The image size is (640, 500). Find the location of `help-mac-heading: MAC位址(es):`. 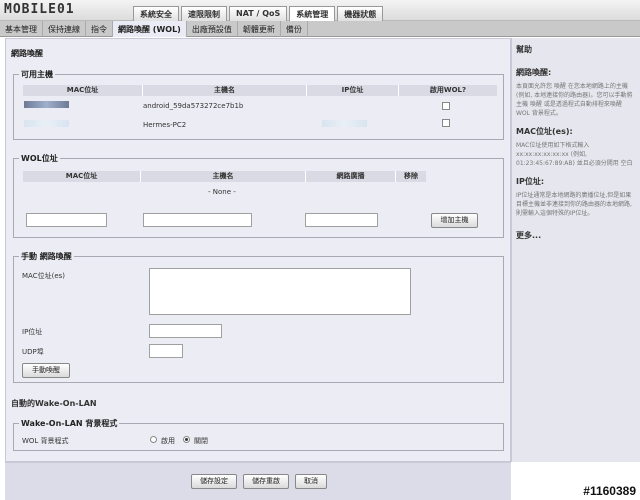

help-mac-heading: MAC位址(es): is located at coordinates (544, 131).